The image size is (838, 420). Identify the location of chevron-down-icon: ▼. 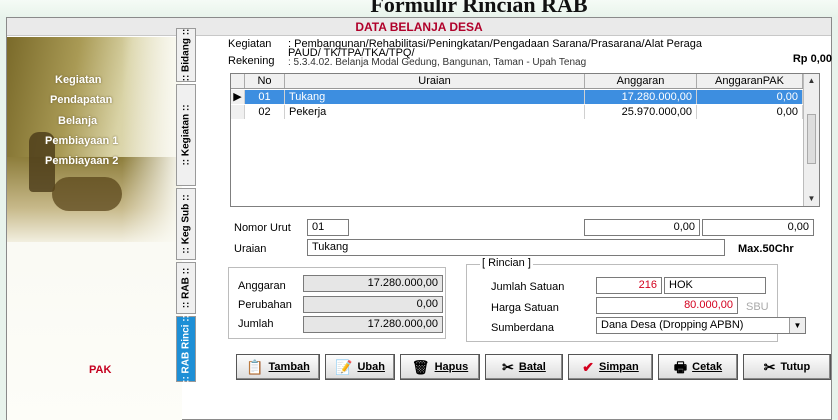
(797, 325).